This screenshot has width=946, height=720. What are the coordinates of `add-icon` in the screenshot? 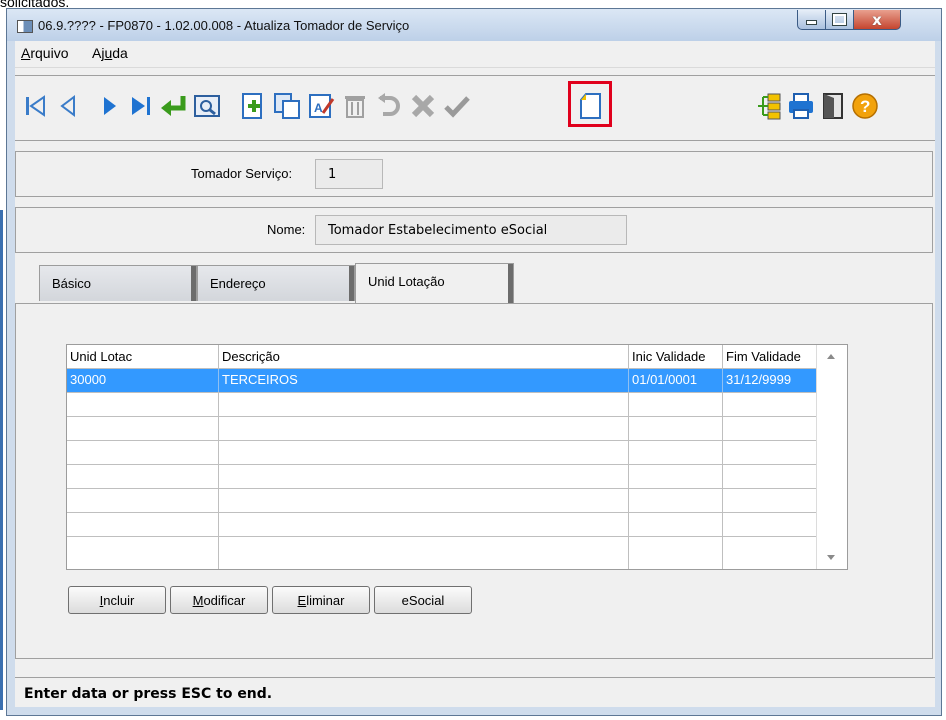 It's located at (253, 106).